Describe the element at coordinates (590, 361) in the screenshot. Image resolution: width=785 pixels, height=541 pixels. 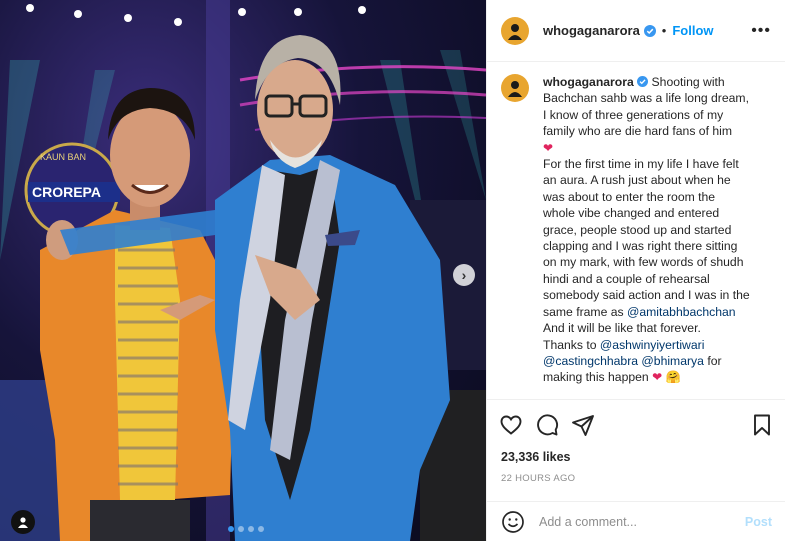
I see `mention-link: @castingchhabra` at that location.